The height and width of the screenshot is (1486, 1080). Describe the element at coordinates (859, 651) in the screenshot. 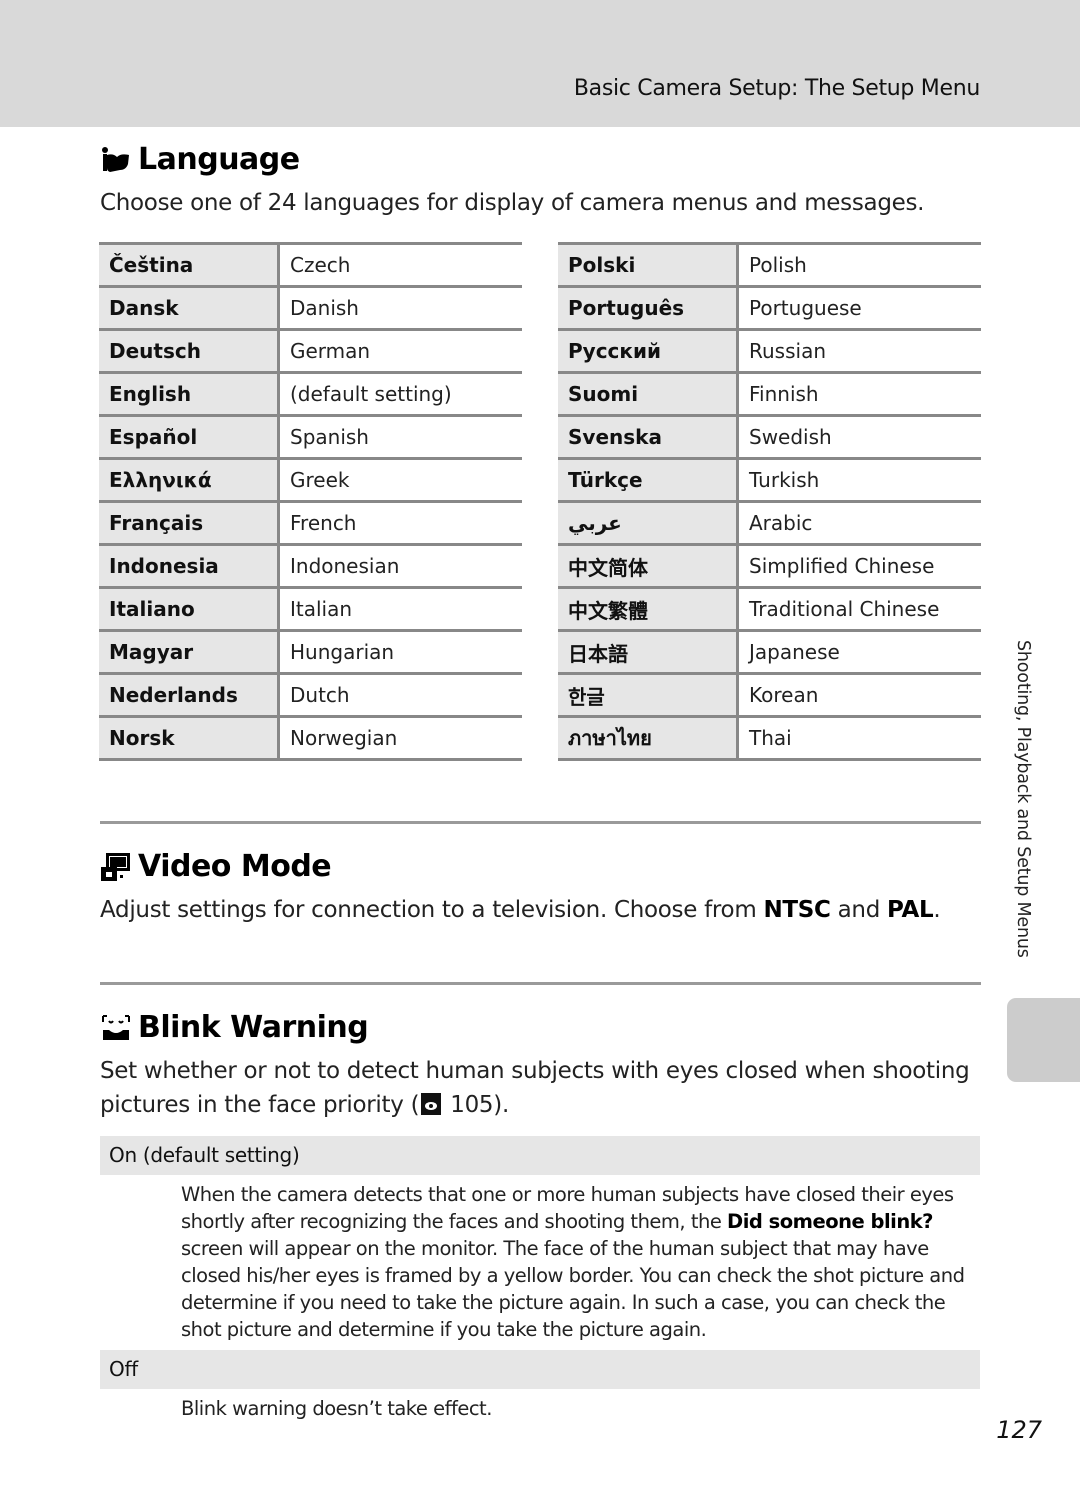

I see `language-english-name: Japanese` at that location.